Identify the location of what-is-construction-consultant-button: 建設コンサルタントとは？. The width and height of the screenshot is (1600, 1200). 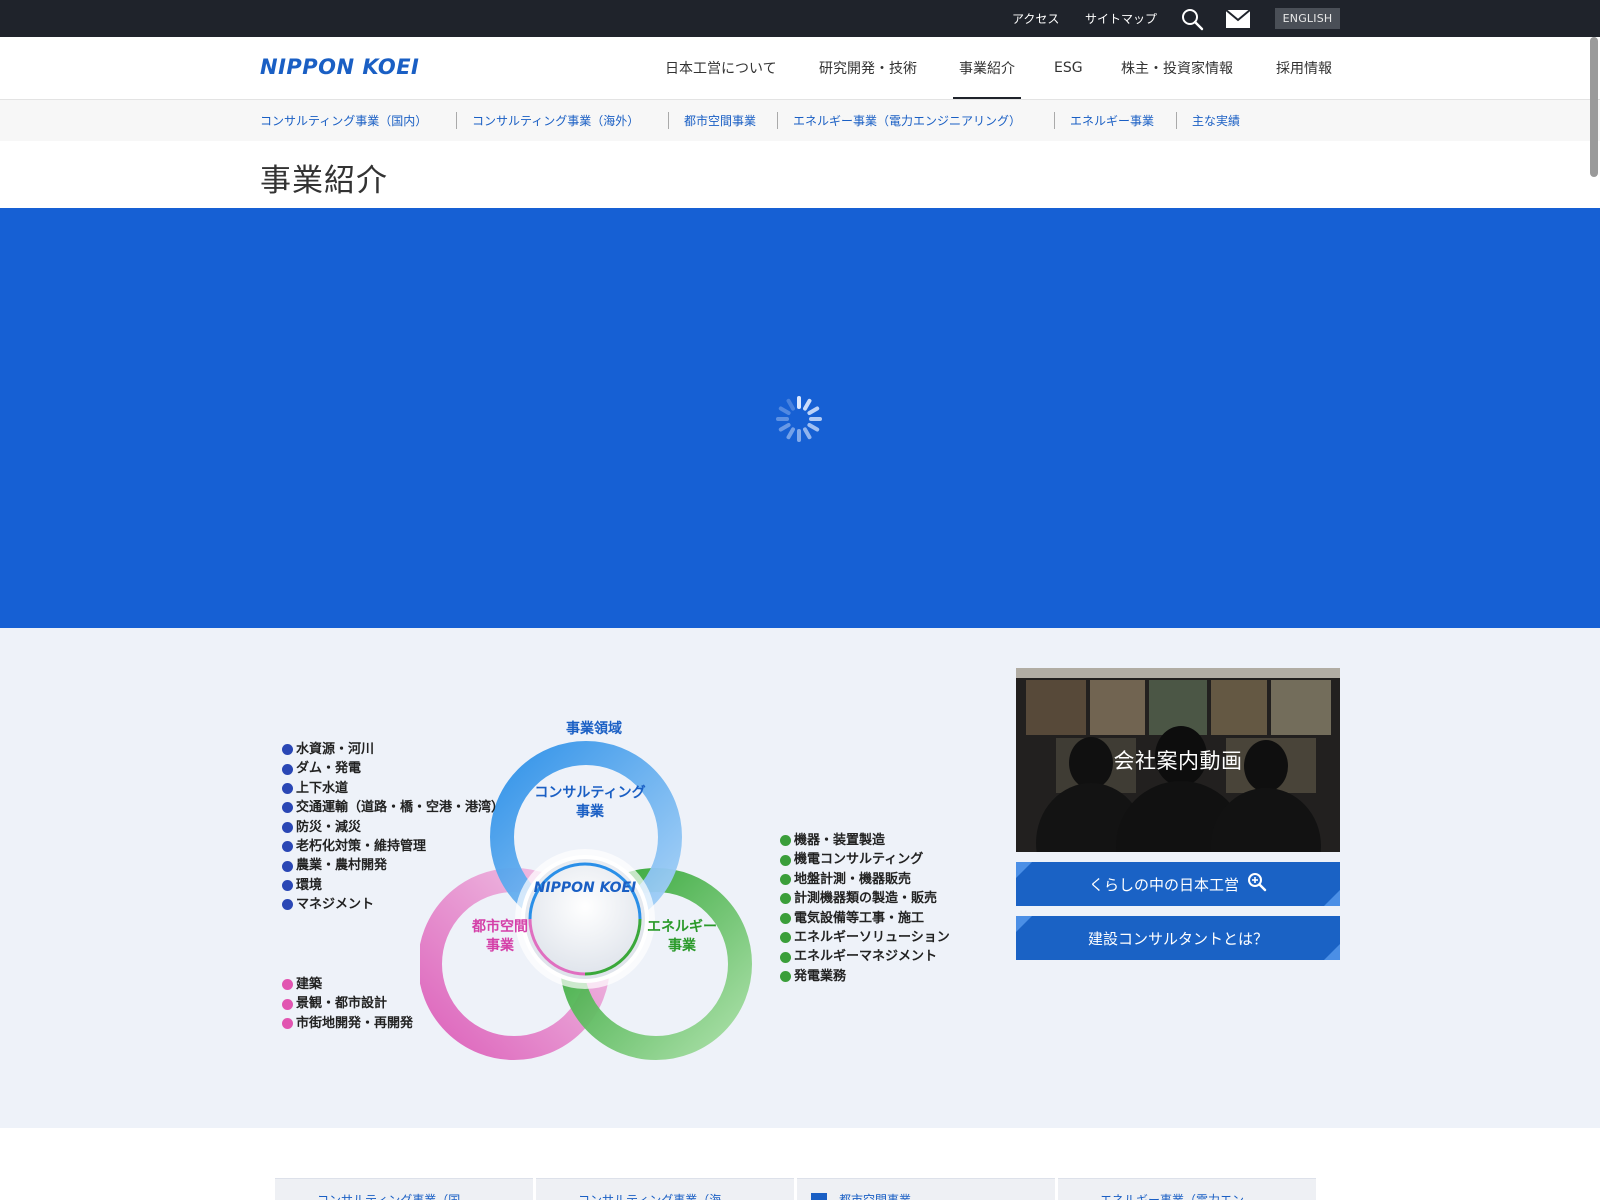
(1178, 938).